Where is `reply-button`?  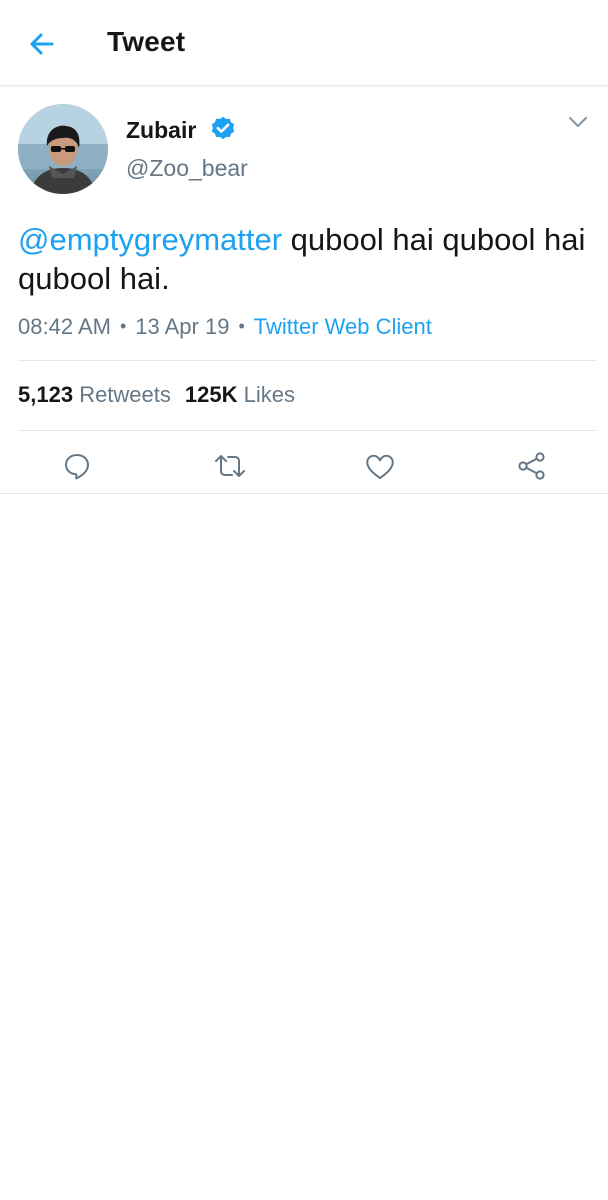
reply-button is located at coordinates (77, 466).